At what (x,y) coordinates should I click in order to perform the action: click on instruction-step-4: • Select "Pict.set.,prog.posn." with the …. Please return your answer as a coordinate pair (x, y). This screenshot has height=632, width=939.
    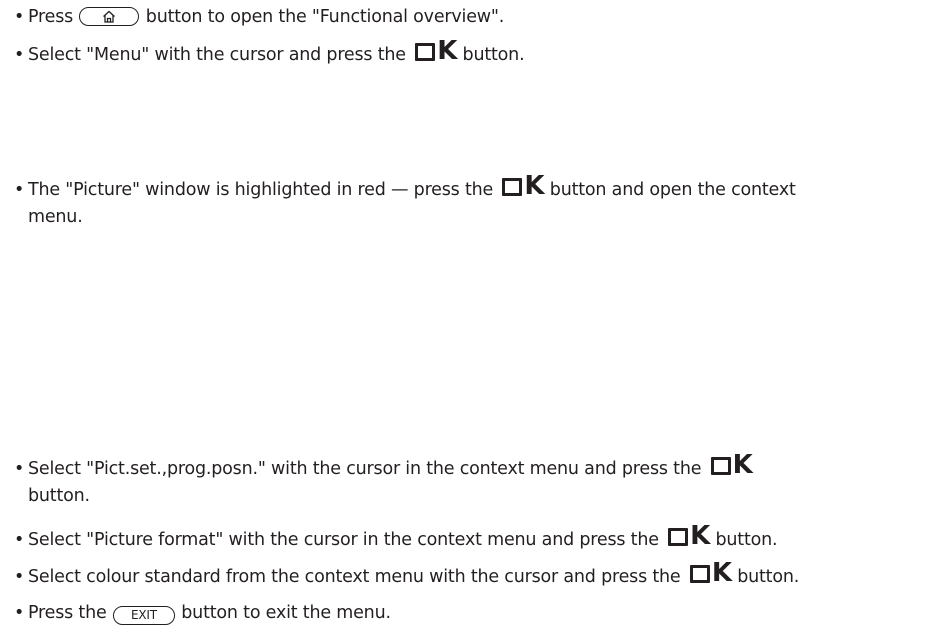
    Looking at the image, I should click on (473, 480).